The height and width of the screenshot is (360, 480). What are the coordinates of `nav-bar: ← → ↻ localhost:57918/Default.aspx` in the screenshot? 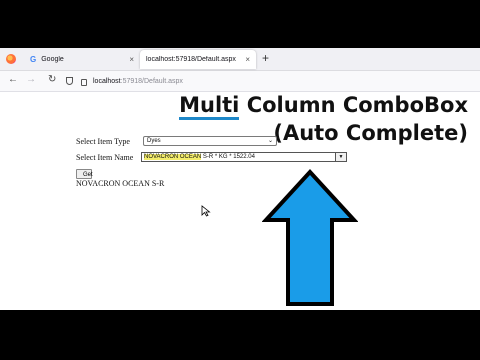 It's located at (240, 81).